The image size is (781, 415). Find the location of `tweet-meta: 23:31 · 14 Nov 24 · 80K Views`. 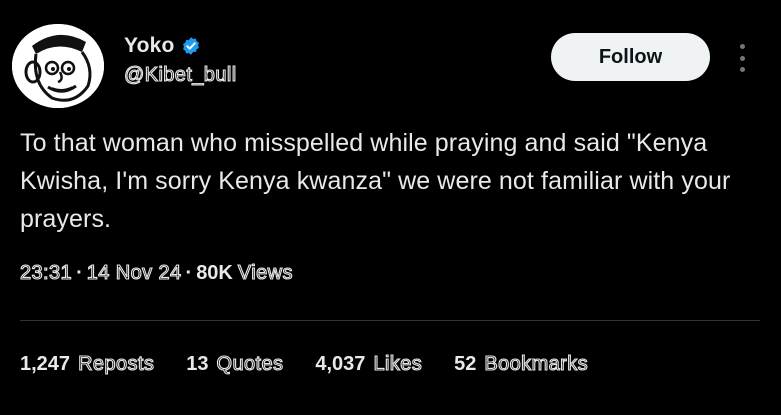

tweet-meta: 23:31 · 14 Nov 24 · 80K Views is located at coordinates (156, 273).